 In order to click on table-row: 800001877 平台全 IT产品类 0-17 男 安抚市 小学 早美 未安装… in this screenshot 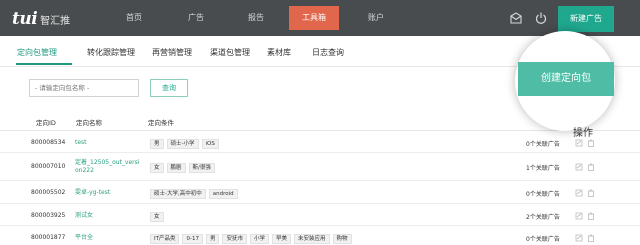, I will do `click(320, 235)`.